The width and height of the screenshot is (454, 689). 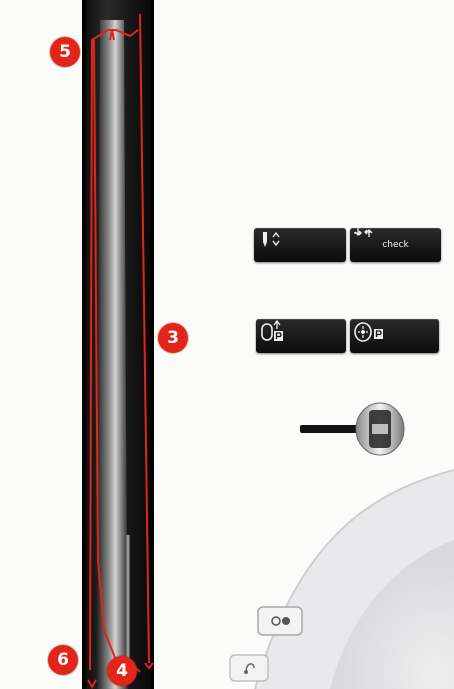 I want to click on speed-slider-highlight, so click(x=380, y=429).